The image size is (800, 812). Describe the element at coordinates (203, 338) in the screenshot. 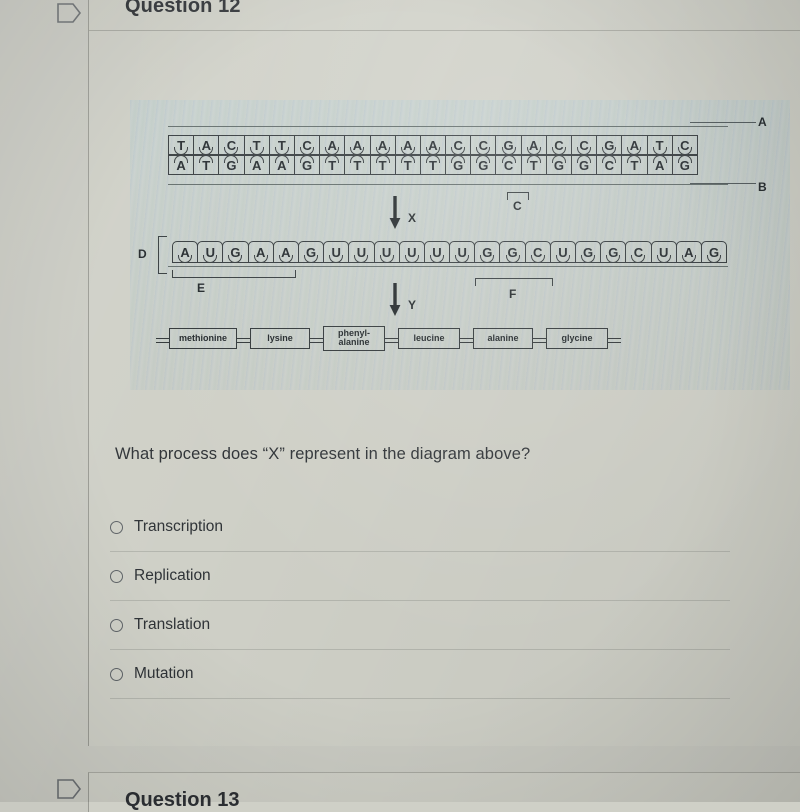

I see `amino-acid-box: methionine` at that location.